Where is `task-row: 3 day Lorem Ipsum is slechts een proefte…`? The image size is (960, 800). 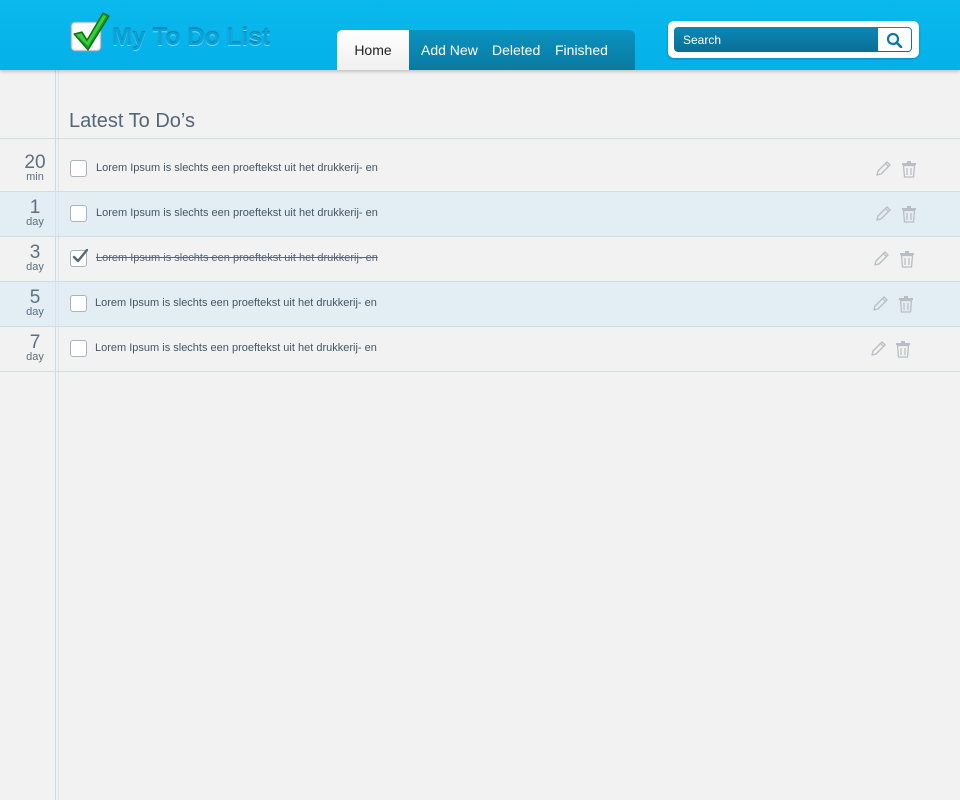
task-row: 3 day Lorem Ipsum is slechts een proefte… is located at coordinates (480, 259).